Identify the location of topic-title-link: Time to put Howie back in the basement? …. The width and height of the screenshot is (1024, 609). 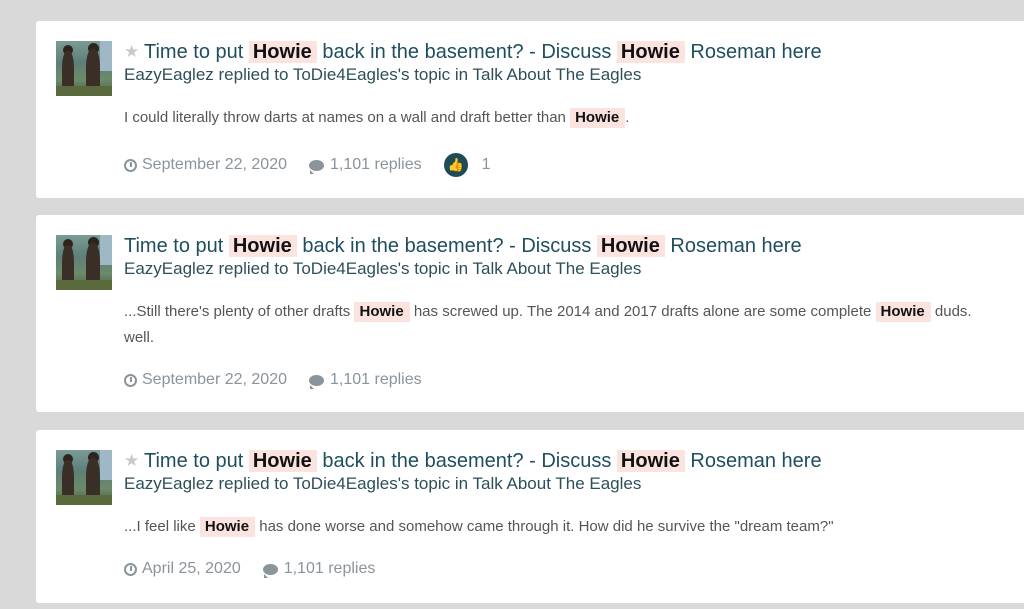
(463, 246).